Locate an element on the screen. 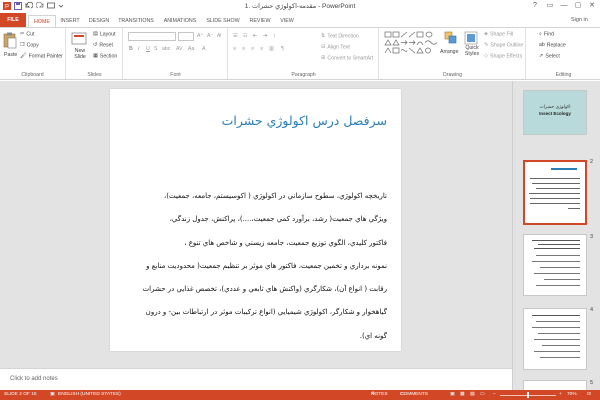  character-spacing-icon: AV is located at coordinates (179, 49).